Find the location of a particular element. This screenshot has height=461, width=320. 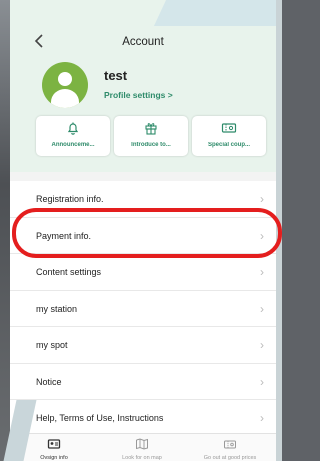

avatar-body is located at coordinates (65, 98).